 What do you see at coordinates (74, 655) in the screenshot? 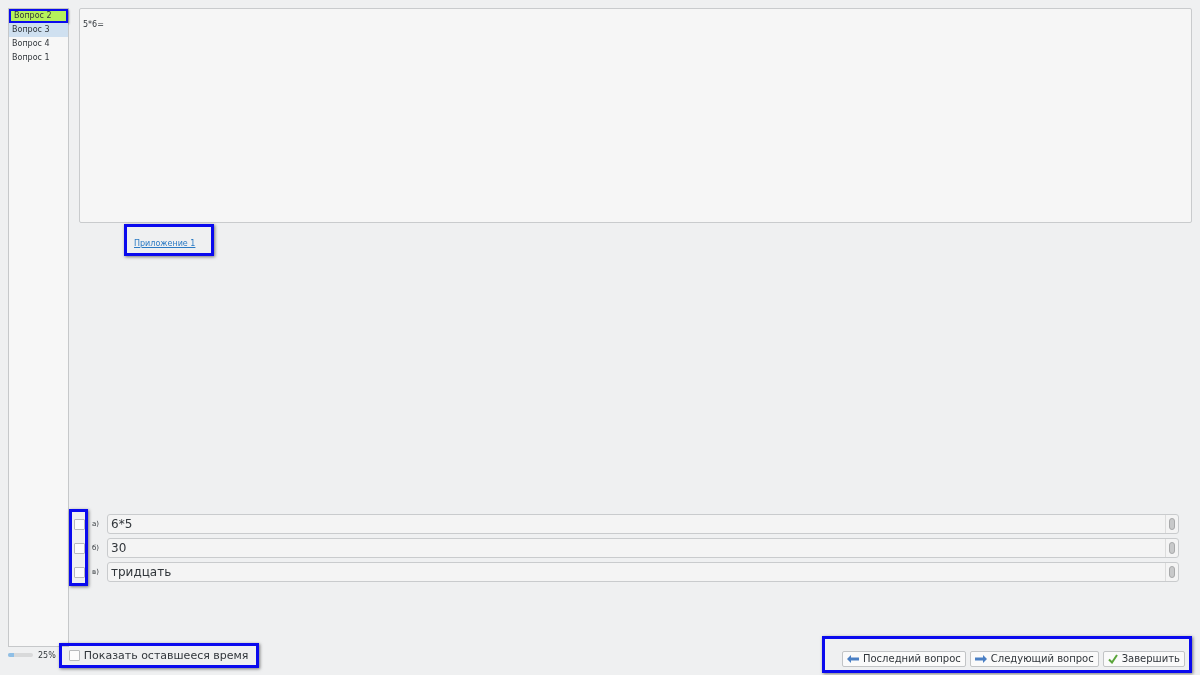
I see `show-time-checkbox` at bounding box center [74, 655].